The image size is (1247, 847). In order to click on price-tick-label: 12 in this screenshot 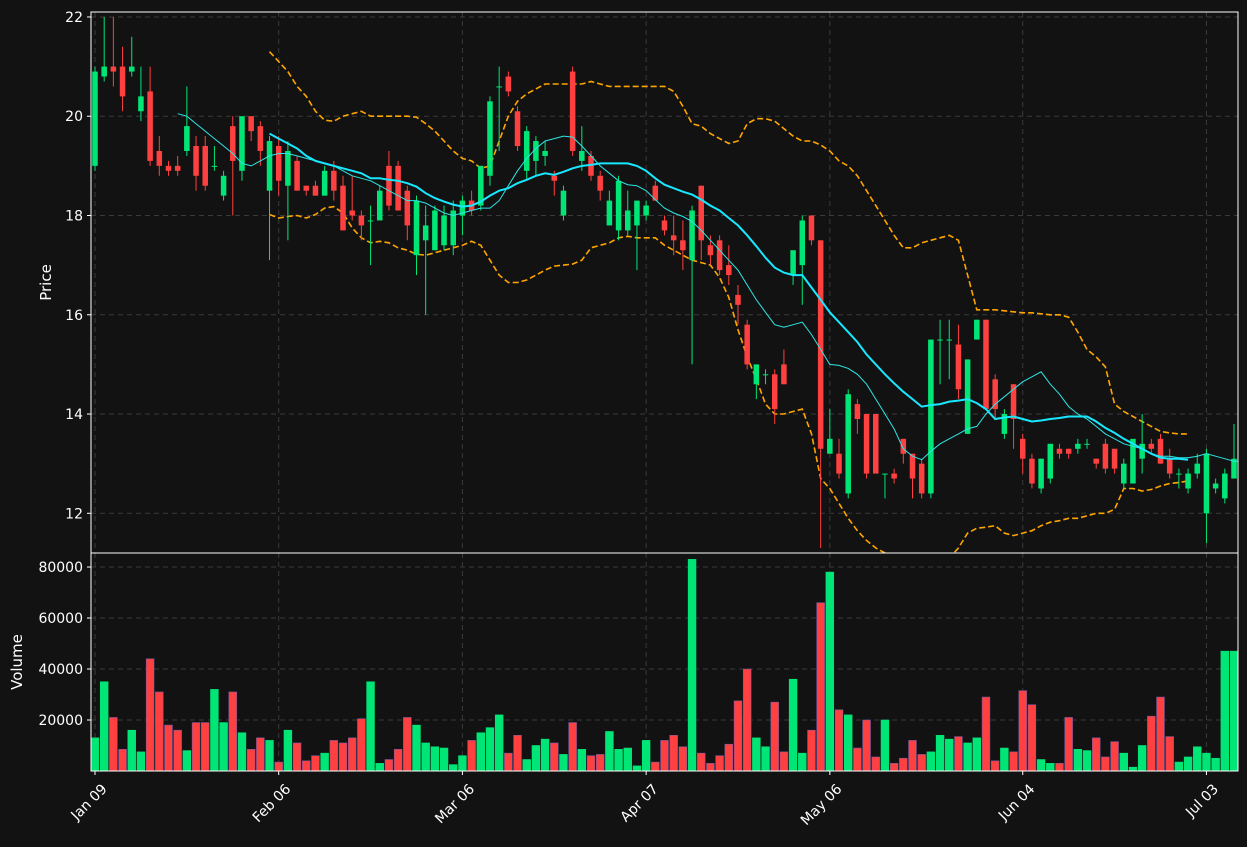, I will do `click(74, 514)`.